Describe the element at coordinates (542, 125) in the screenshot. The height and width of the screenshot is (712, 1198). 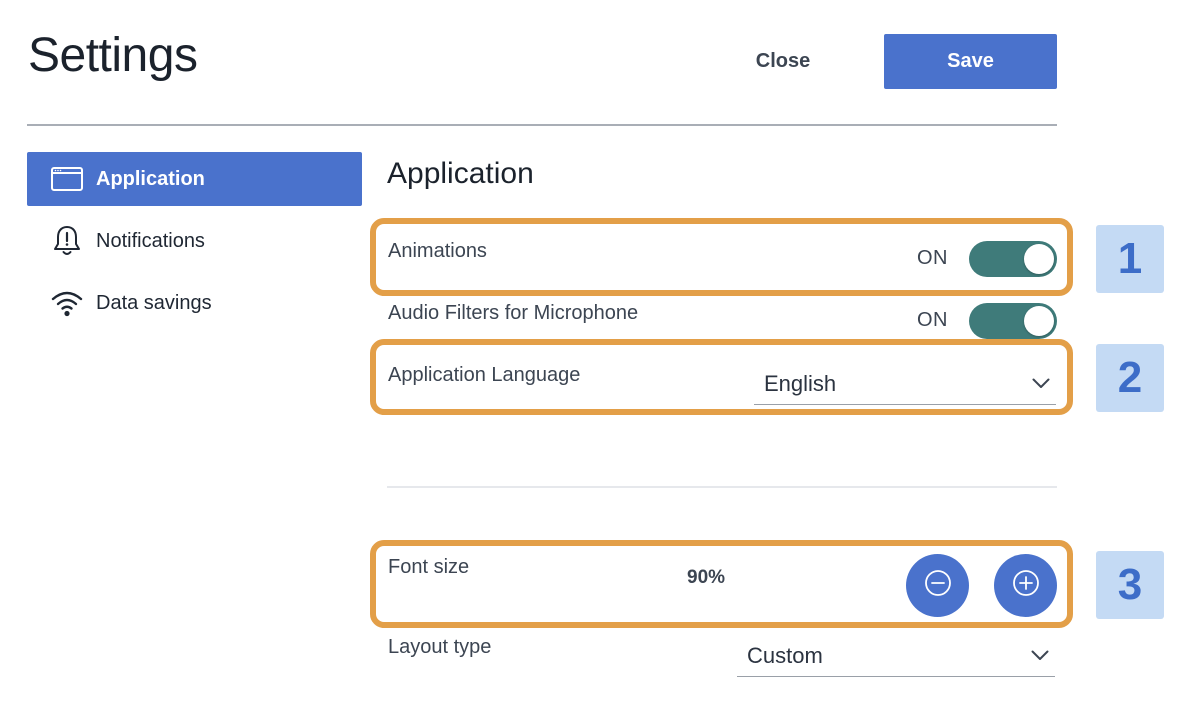
I see `header-divider` at that location.